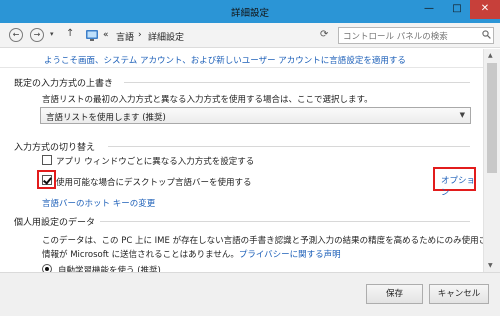 The width and height of the screenshot is (500, 316). Describe the element at coordinates (98, 203) in the screenshot. I see `language-bar-hotkey-link: 言語バーのホット キーの変更` at that location.